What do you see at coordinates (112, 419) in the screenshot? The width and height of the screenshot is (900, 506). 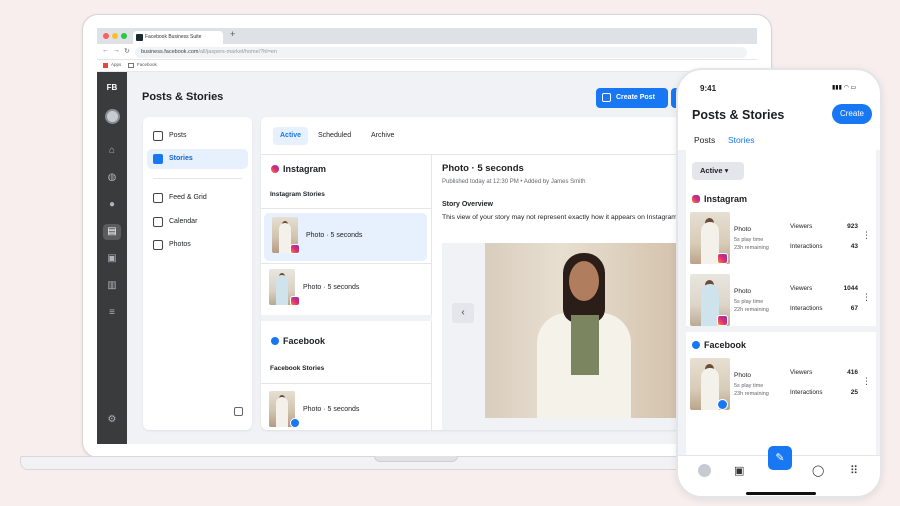 I see `settings-gear-icon: ⚙` at bounding box center [112, 419].